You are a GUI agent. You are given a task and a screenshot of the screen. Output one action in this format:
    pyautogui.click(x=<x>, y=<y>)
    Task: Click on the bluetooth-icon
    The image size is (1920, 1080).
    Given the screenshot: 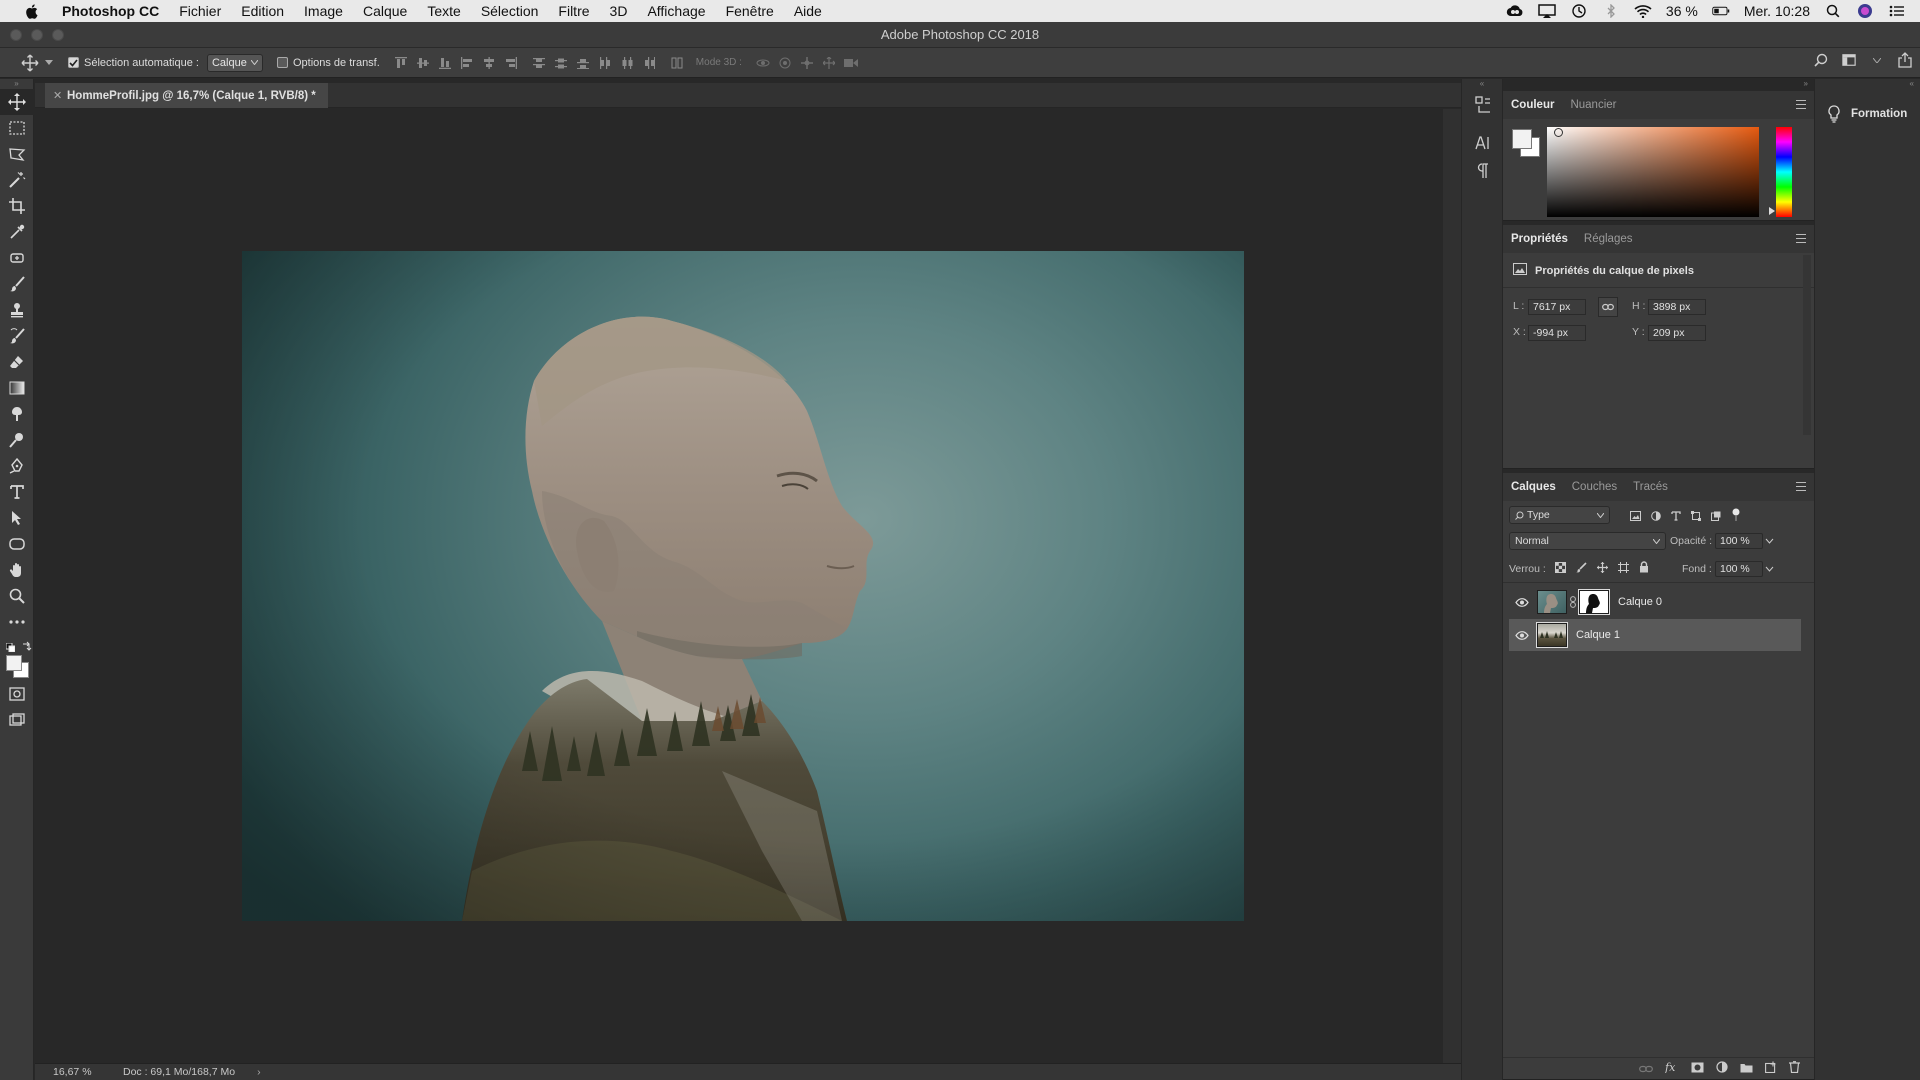 What is the action you would take?
    pyautogui.click(x=1611, y=11)
    